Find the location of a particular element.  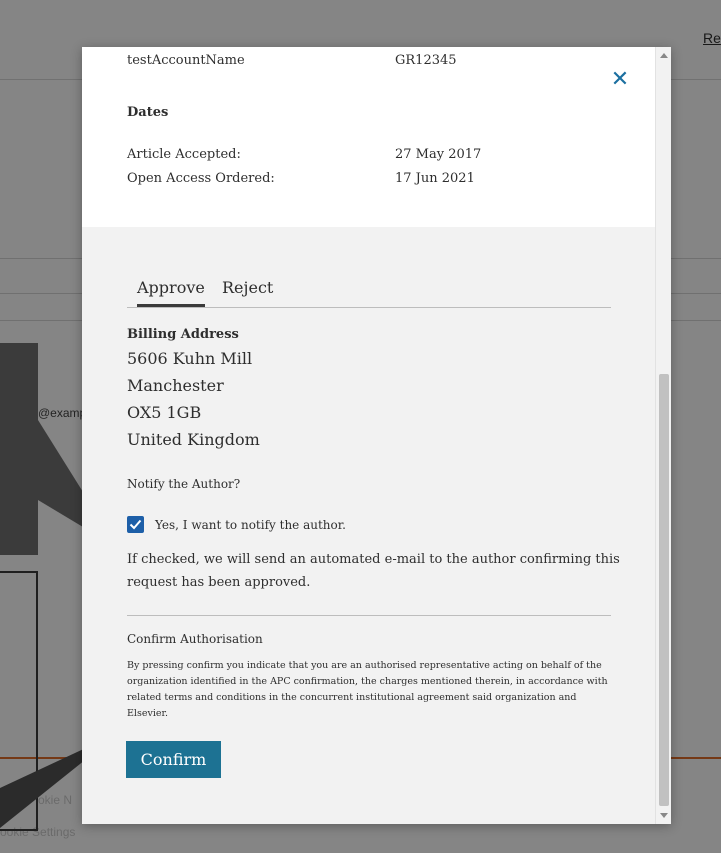

modal-scrollbar is located at coordinates (663, 435).